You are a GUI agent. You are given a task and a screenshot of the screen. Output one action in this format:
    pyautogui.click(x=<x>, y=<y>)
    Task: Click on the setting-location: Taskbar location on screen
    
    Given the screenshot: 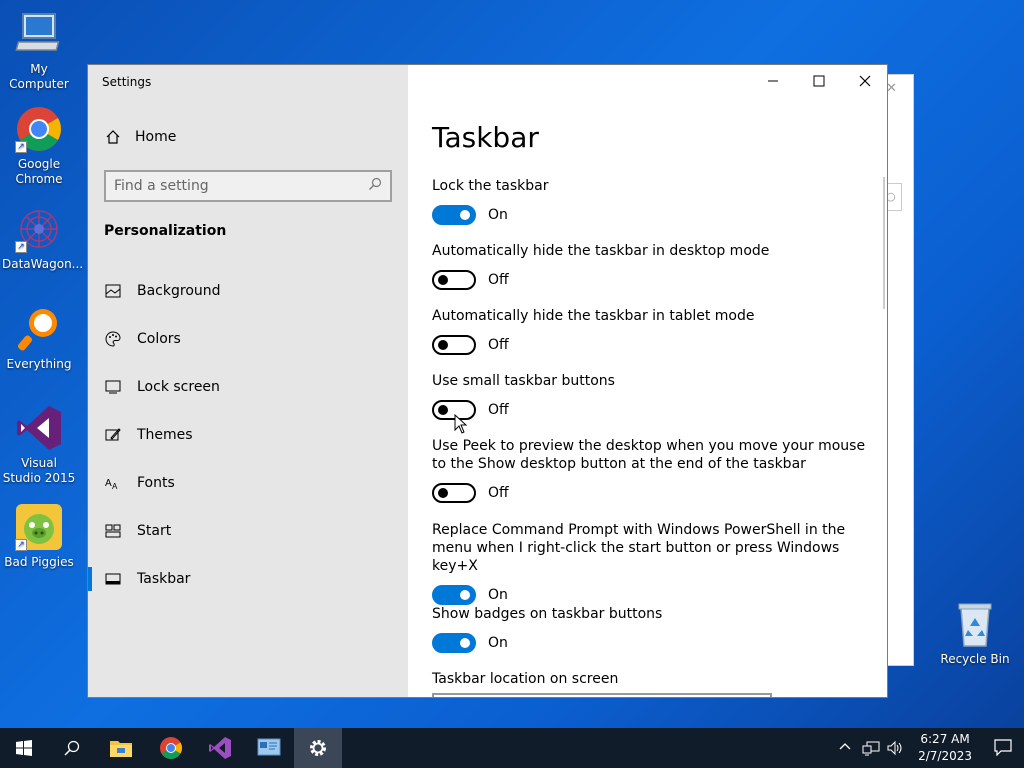 What is the action you would take?
    pyautogui.click(x=652, y=679)
    